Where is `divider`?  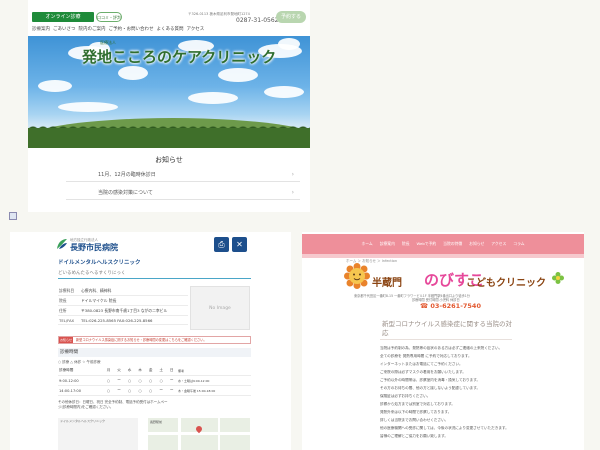 divider is located at coordinates (154, 278).